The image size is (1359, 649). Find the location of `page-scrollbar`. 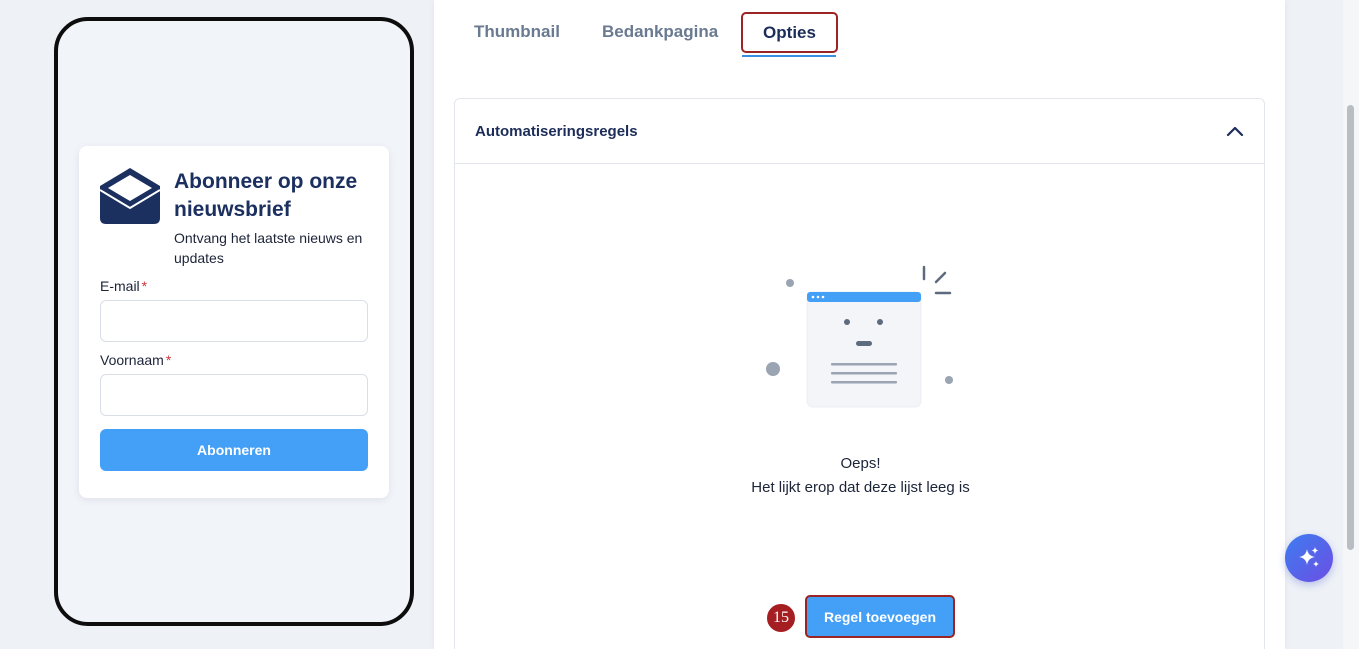

page-scrollbar is located at coordinates (1351, 324).